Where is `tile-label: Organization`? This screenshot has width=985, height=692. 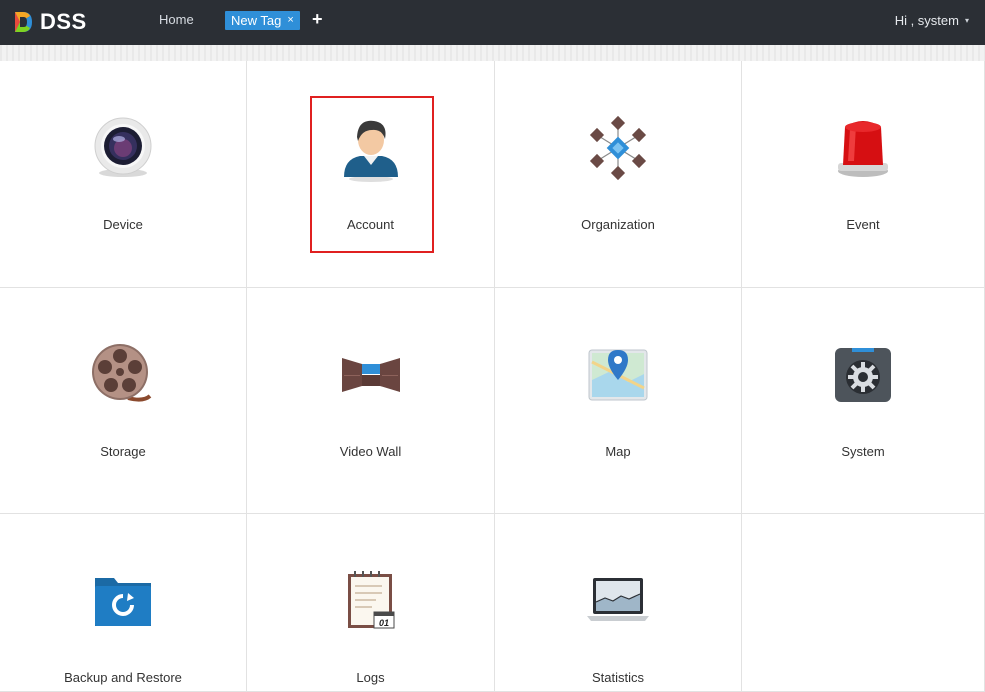
tile-label: Organization is located at coordinates (618, 224).